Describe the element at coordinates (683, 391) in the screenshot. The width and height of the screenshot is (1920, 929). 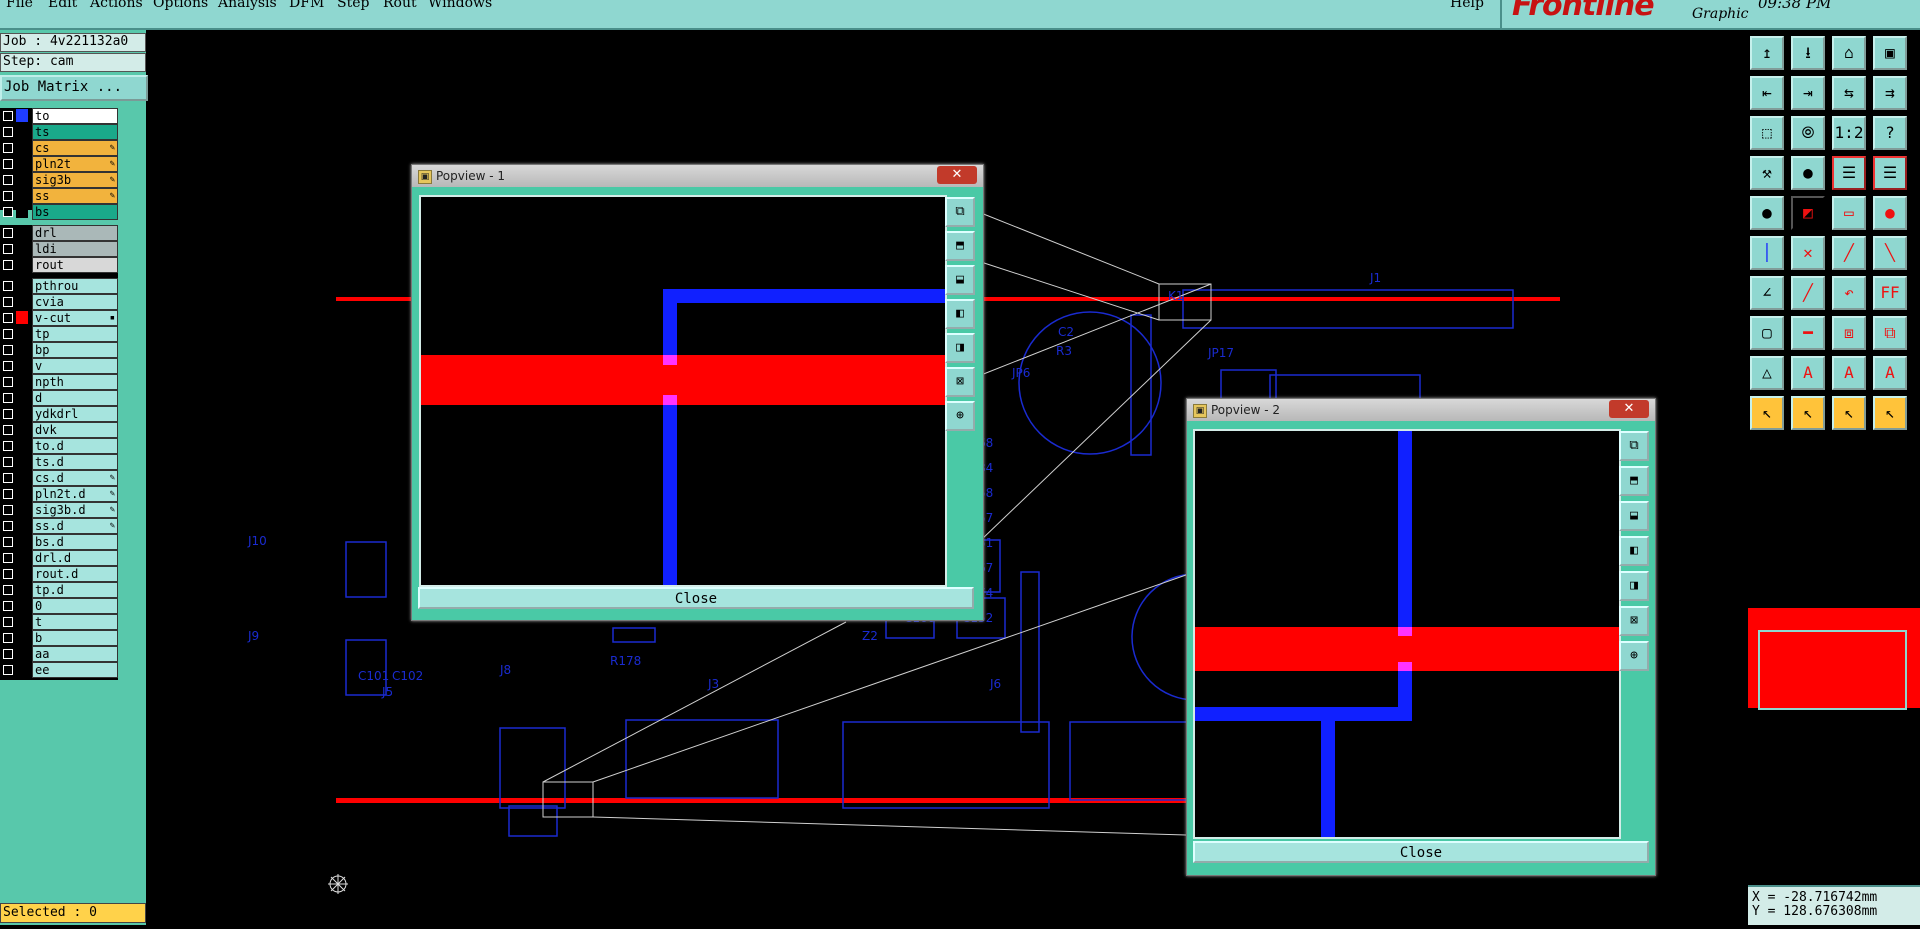
I see `popview-1-view` at that location.